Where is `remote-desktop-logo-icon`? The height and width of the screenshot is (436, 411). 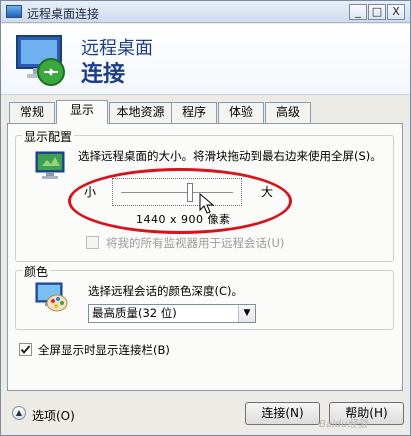
remote-desktop-logo-icon is located at coordinates (40, 60).